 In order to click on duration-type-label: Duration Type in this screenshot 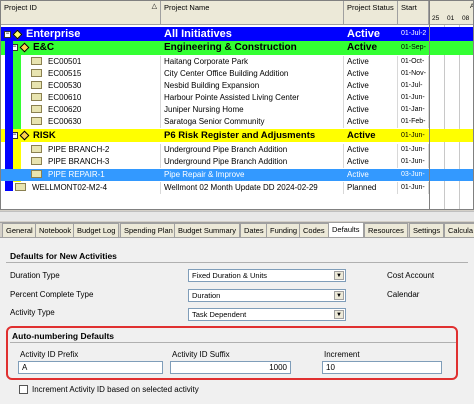, I will do `click(35, 275)`.